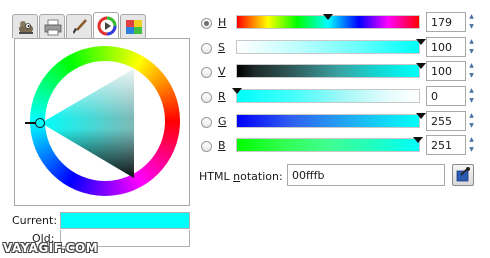 This screenshot has height=258, width=490. What do you see at coordinates (471, 149) in the screenshot?
I see `spin-down-b: ▼` at bounding box center [471, 149].